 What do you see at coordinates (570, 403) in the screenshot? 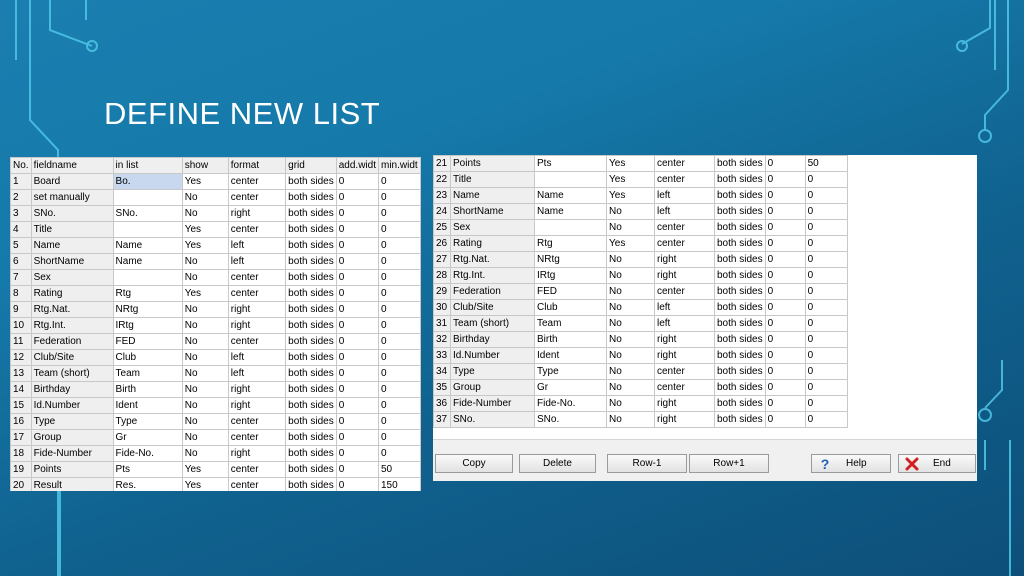
I see `table-cell: Fide-No.` at bounding box center [570, 403].